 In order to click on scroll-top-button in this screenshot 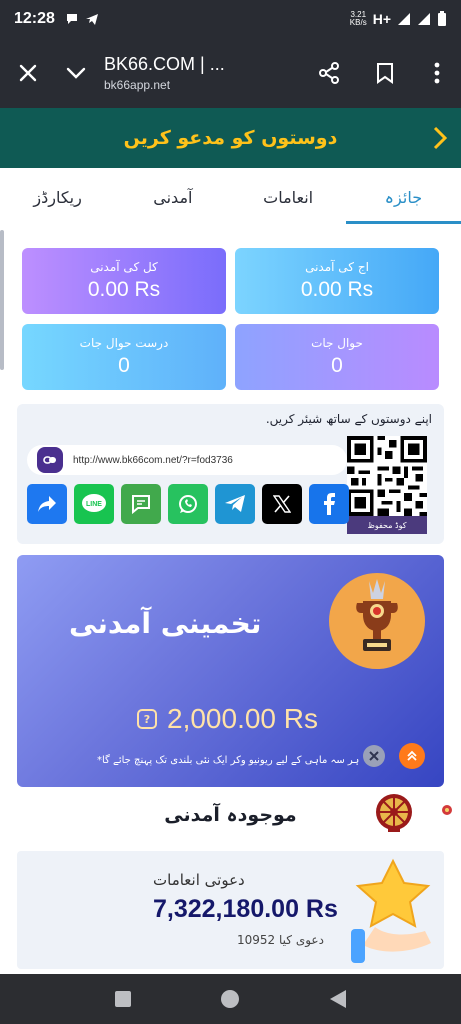, I will do `click(412, 756)`.